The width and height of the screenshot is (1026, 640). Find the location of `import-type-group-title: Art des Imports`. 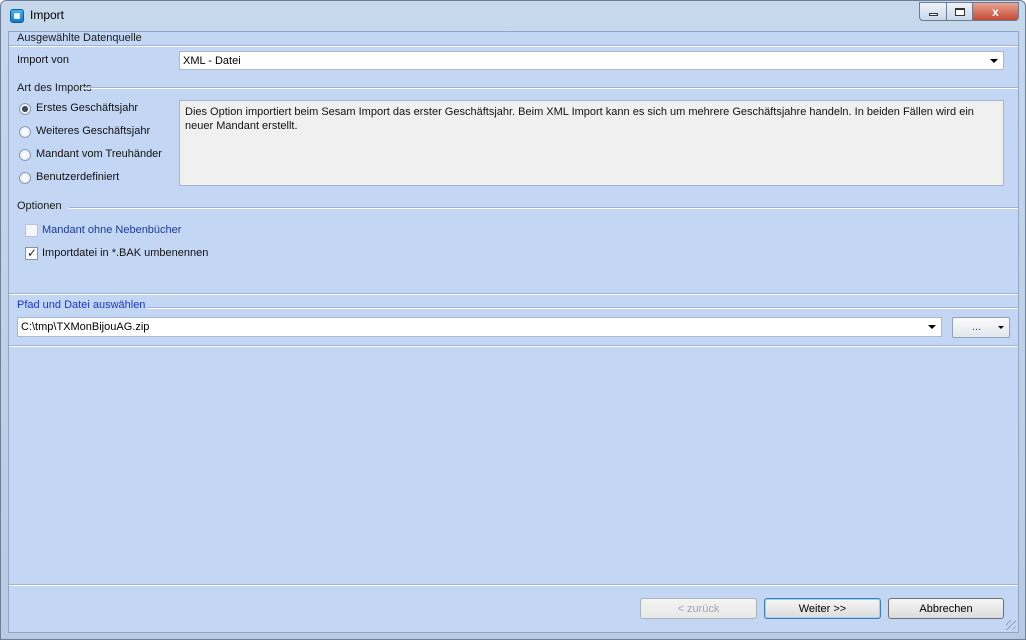

import-type-group-title: Art des Imports is located at coordinates (54, 88).